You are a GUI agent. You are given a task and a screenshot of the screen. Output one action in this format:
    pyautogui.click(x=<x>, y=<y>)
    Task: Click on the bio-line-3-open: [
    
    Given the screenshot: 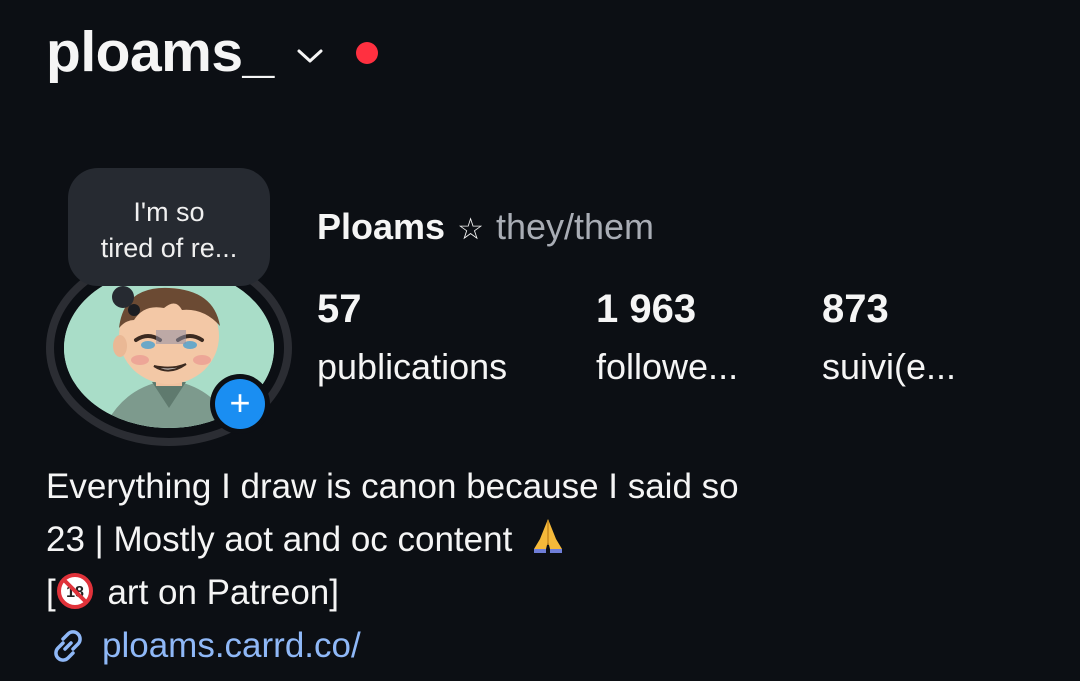 What is the action you would take?
    pyautogui.click(x=51, y=592)
    